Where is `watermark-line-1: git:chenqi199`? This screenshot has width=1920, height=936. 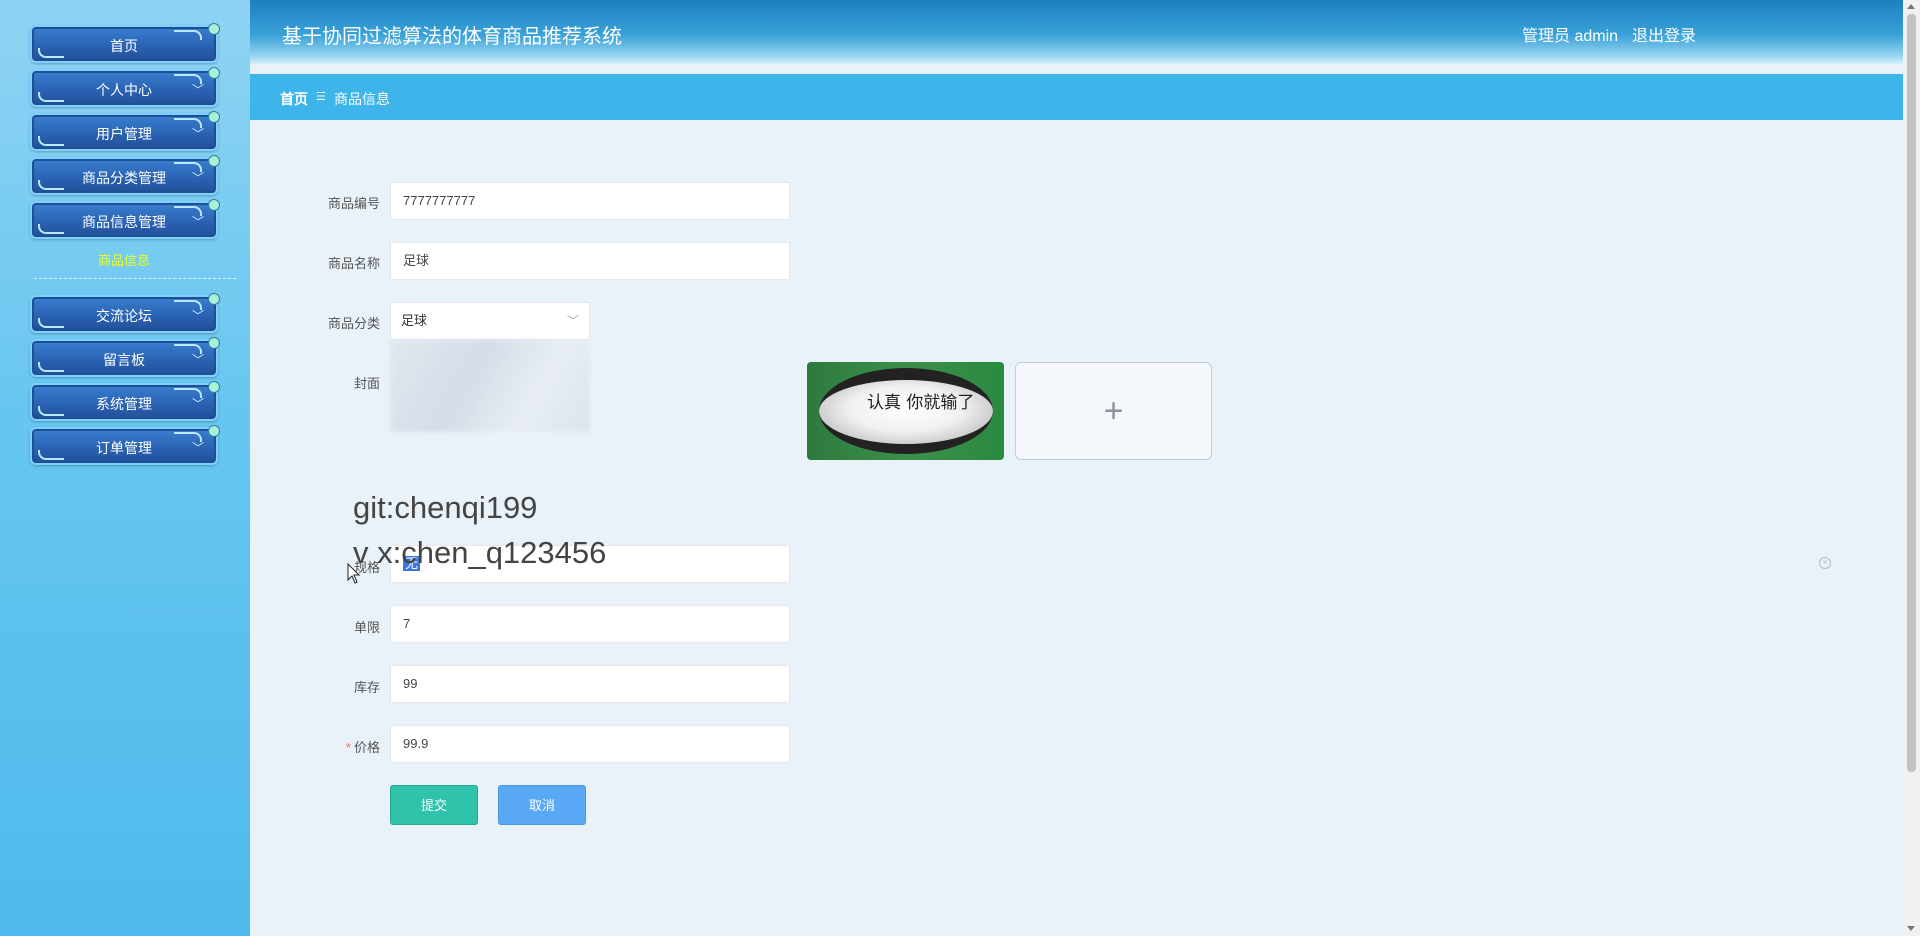 watermark-line-1: git:chenqi199 is located at coordinates (445, 507).